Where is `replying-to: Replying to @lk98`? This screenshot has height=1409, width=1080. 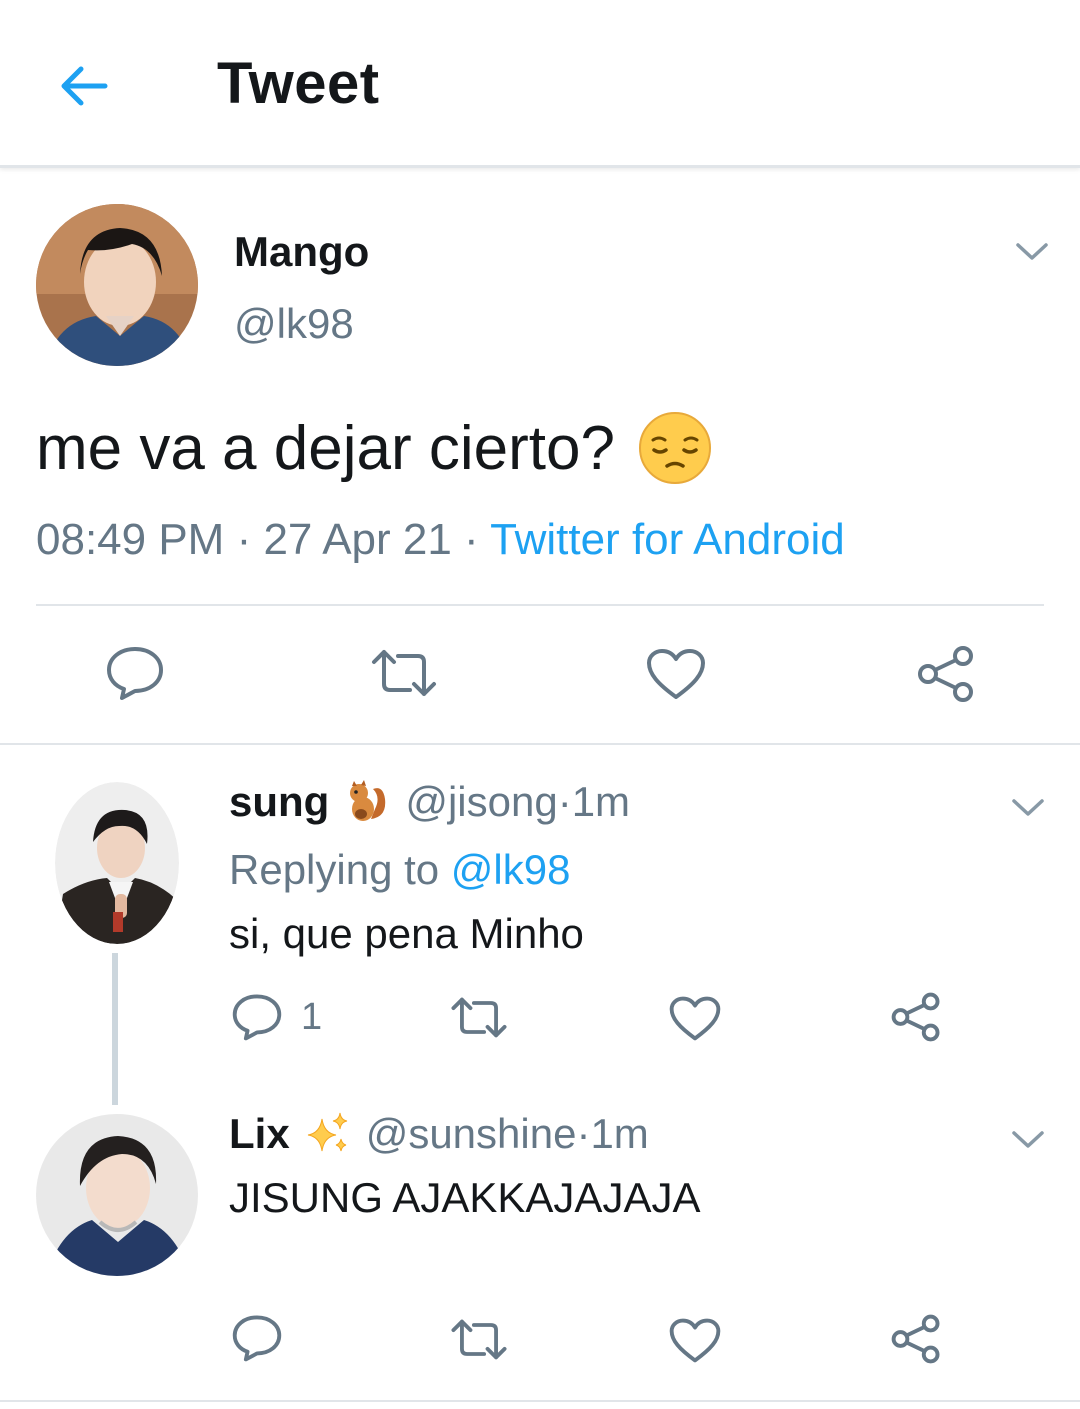
replying-to: Replying to @lk98 is located at coordinates (399, 870).